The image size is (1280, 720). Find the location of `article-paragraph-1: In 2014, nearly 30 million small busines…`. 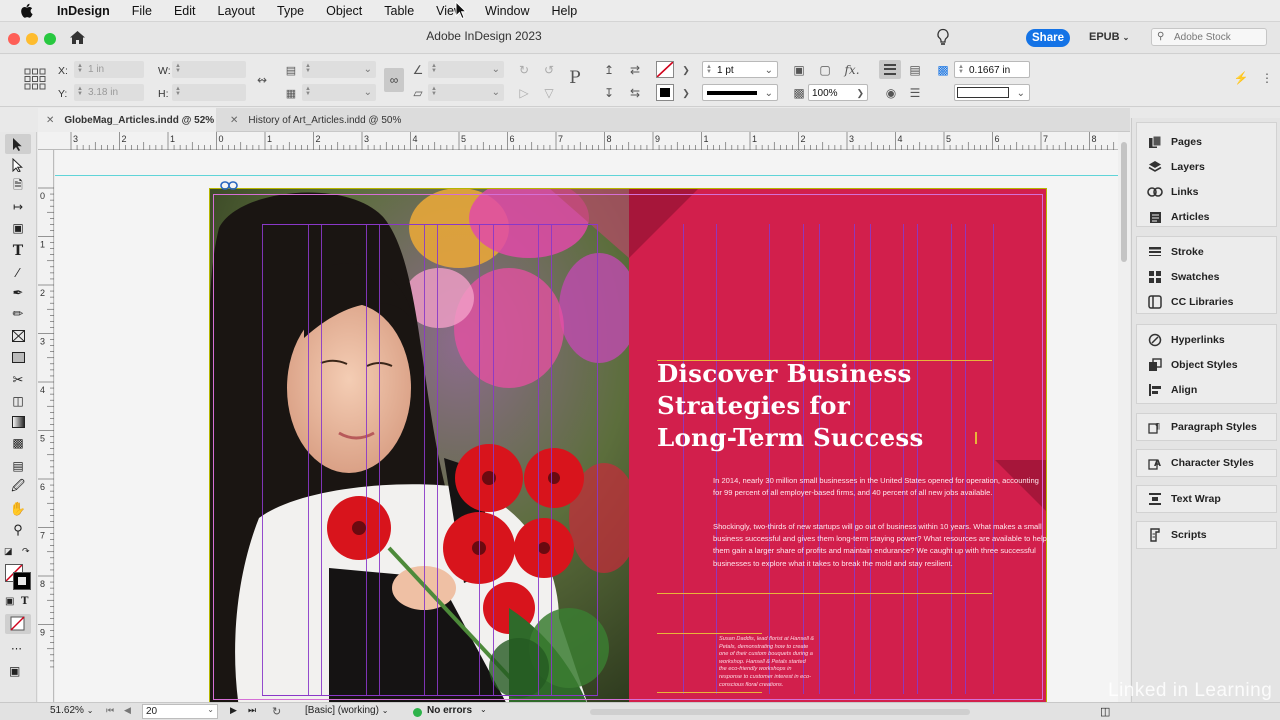

article-paragraph-1: In 2014, nearly 30 million small busines… is located at coordinates (880, 487).